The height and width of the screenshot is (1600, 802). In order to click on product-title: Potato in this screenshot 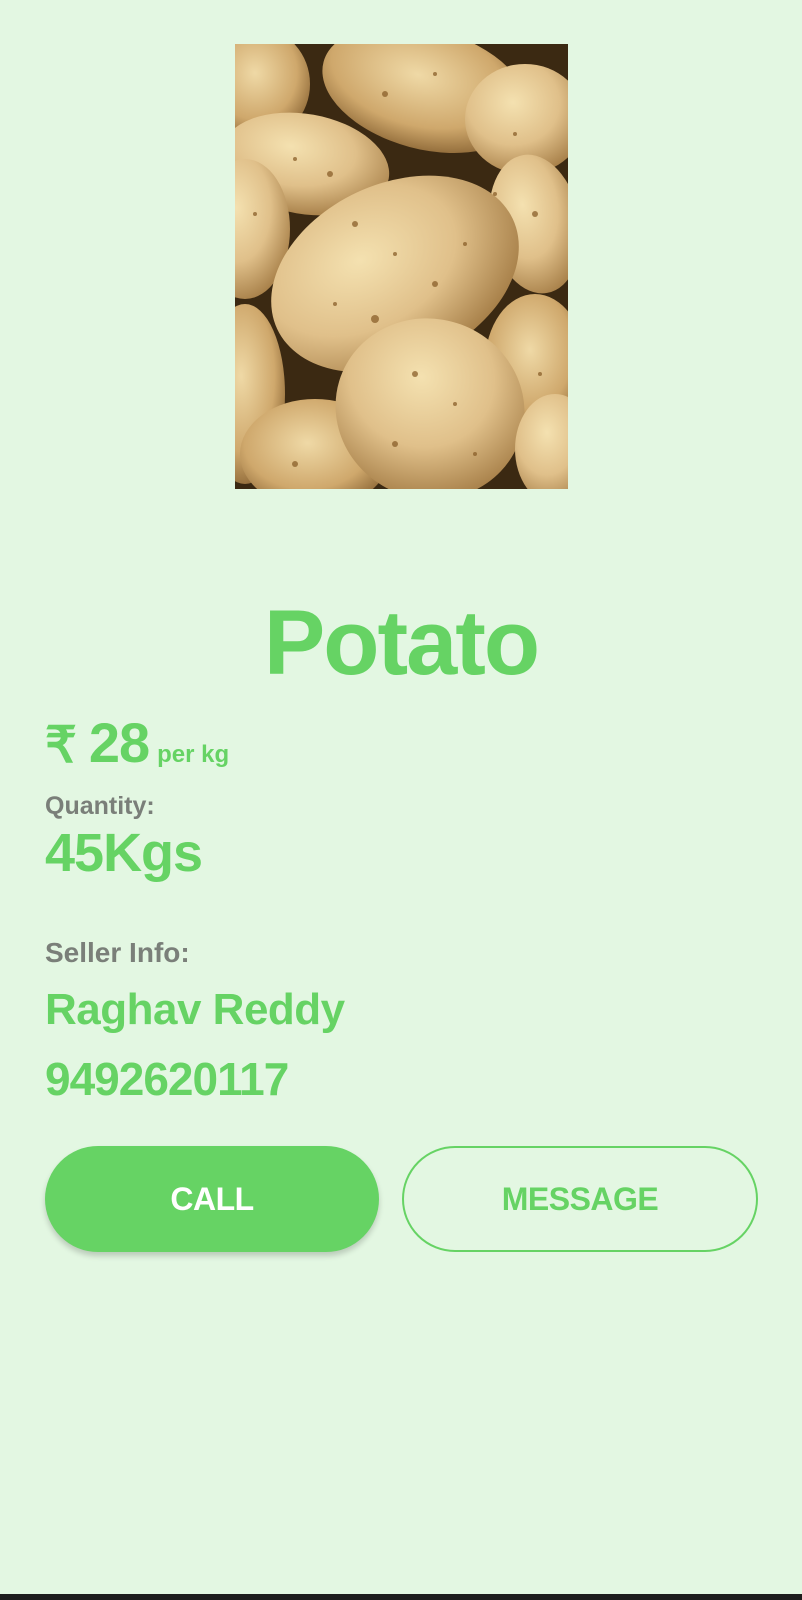, I will do `click(401, 643)`.